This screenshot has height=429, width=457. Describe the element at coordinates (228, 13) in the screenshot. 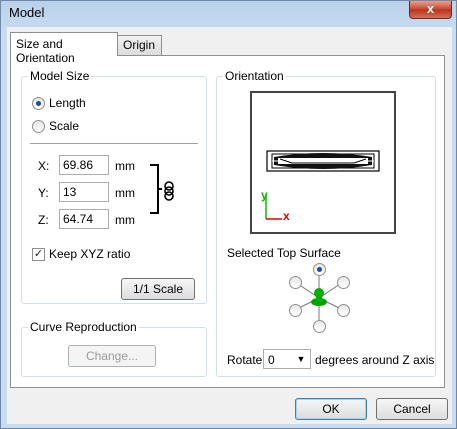

I see `title-bar: Model x` at that location.